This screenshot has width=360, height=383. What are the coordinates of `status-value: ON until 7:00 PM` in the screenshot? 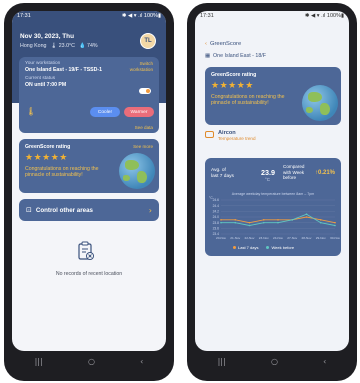 It's located at (46, 85).